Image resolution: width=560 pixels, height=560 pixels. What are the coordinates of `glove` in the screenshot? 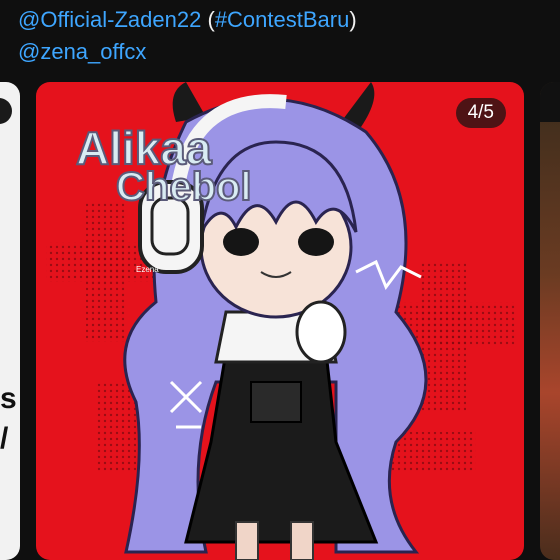 It's located at (321, 332).